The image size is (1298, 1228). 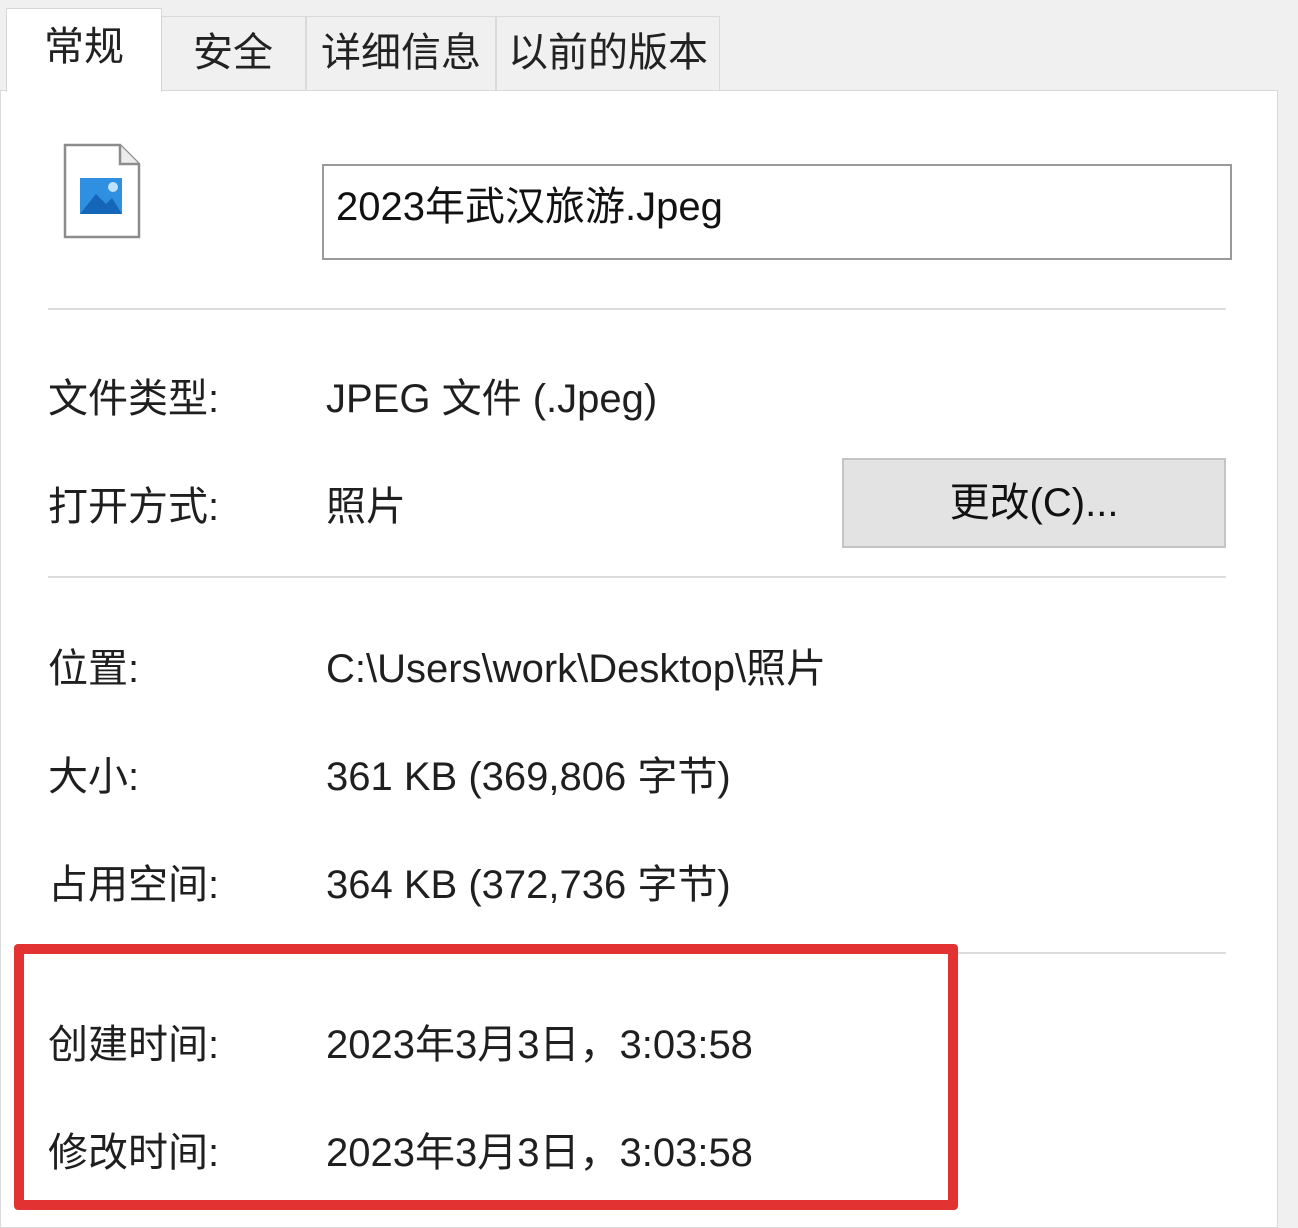 What do you see at coordinates (84, 50) in the screenshot?
I see `tab-general: 常规` at bounding box center [84, 50].